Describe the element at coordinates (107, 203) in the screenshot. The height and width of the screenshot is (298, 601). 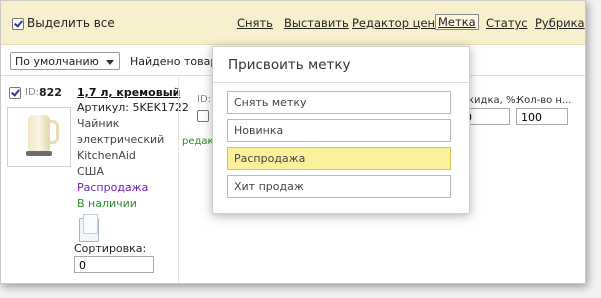
I see `product-stock-status: В наличии` at that location.